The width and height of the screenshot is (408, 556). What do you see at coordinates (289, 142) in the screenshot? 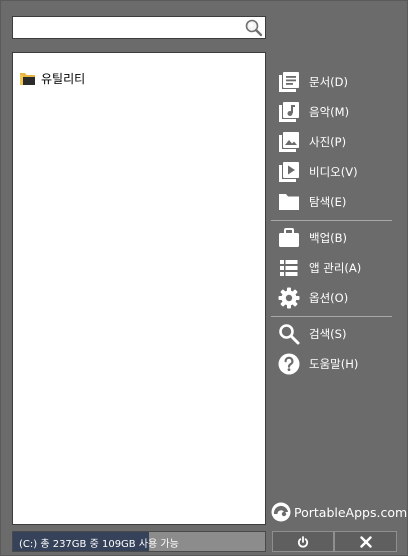
I see `pictures-icon` at bounding box center [289, 142].